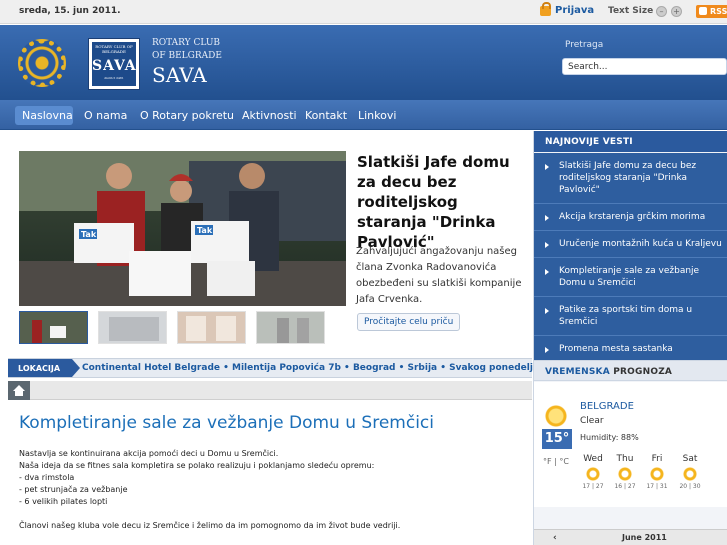 The height and width of the screenshot is (545, 727). I want to click on login-label: Prijava, so click(575, 10).